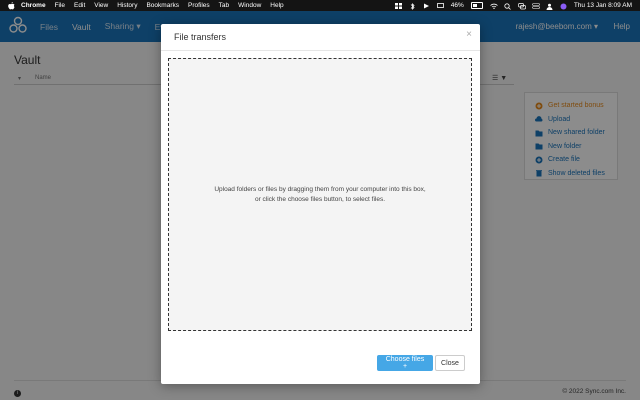  I want to click on menu-help: Help, so click(276, 5).